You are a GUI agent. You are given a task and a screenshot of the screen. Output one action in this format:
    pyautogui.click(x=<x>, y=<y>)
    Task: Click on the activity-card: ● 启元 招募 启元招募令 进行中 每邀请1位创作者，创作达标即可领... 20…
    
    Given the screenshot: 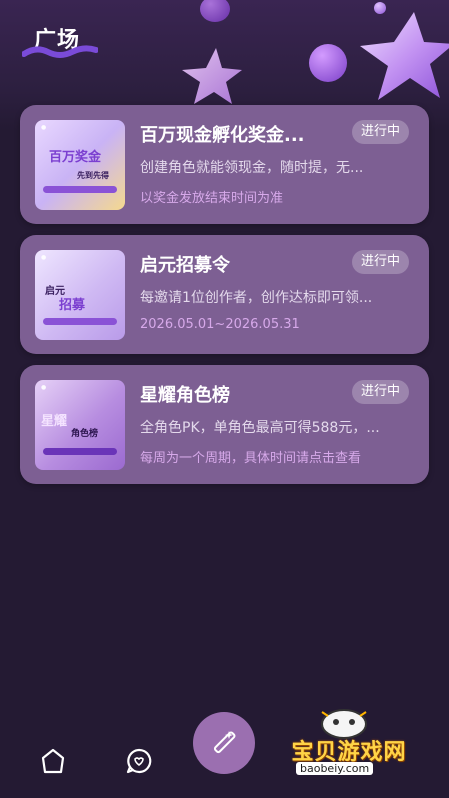 What is the action you would take?
    pyautogui.click(x=224, y=294)
    